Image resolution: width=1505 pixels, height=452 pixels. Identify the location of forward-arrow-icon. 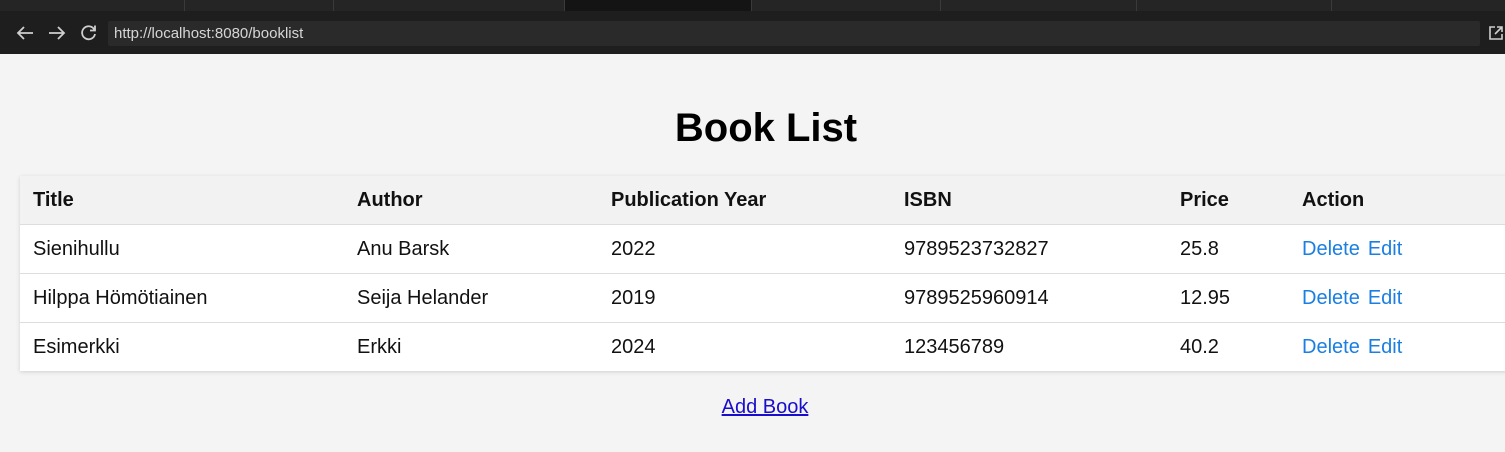
(57, 33).